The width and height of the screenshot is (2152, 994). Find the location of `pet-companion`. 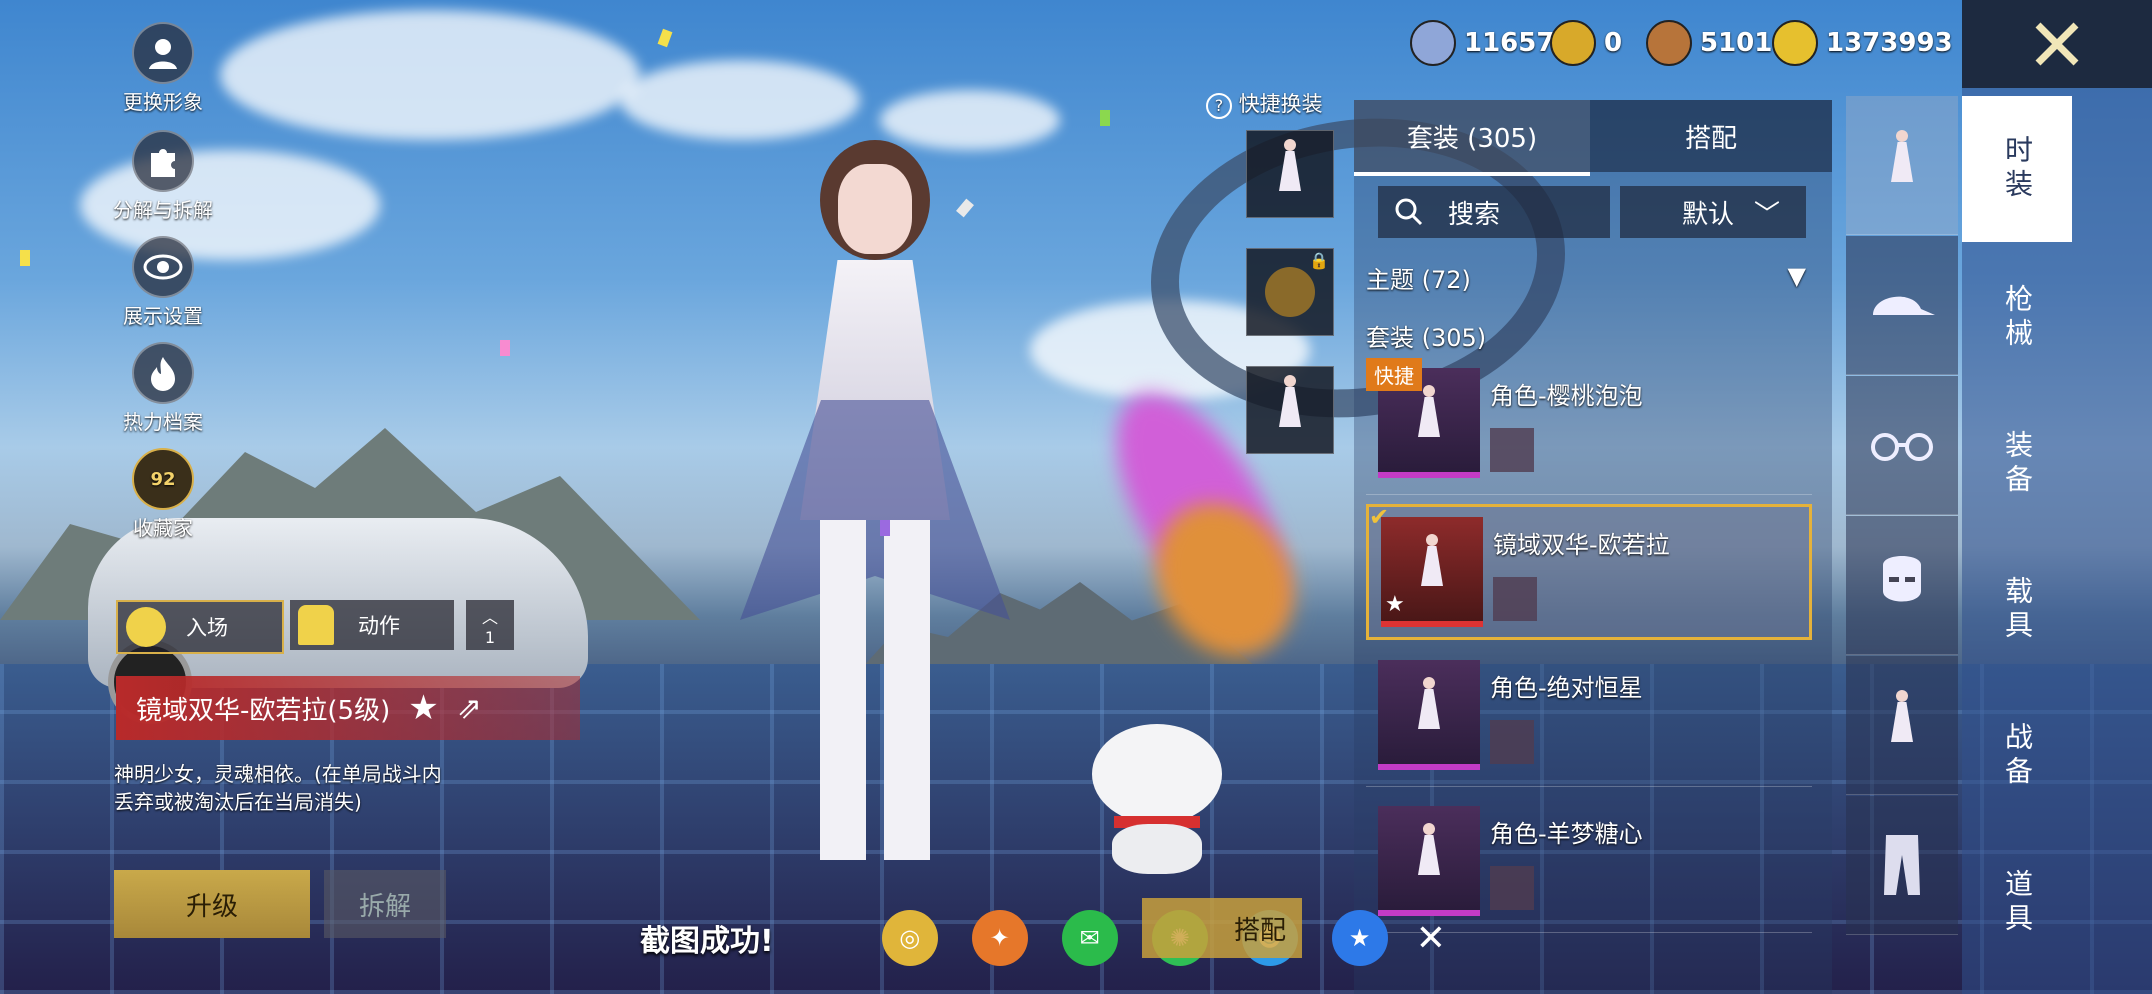

pet-companion is located at coordinates (1157, 799).